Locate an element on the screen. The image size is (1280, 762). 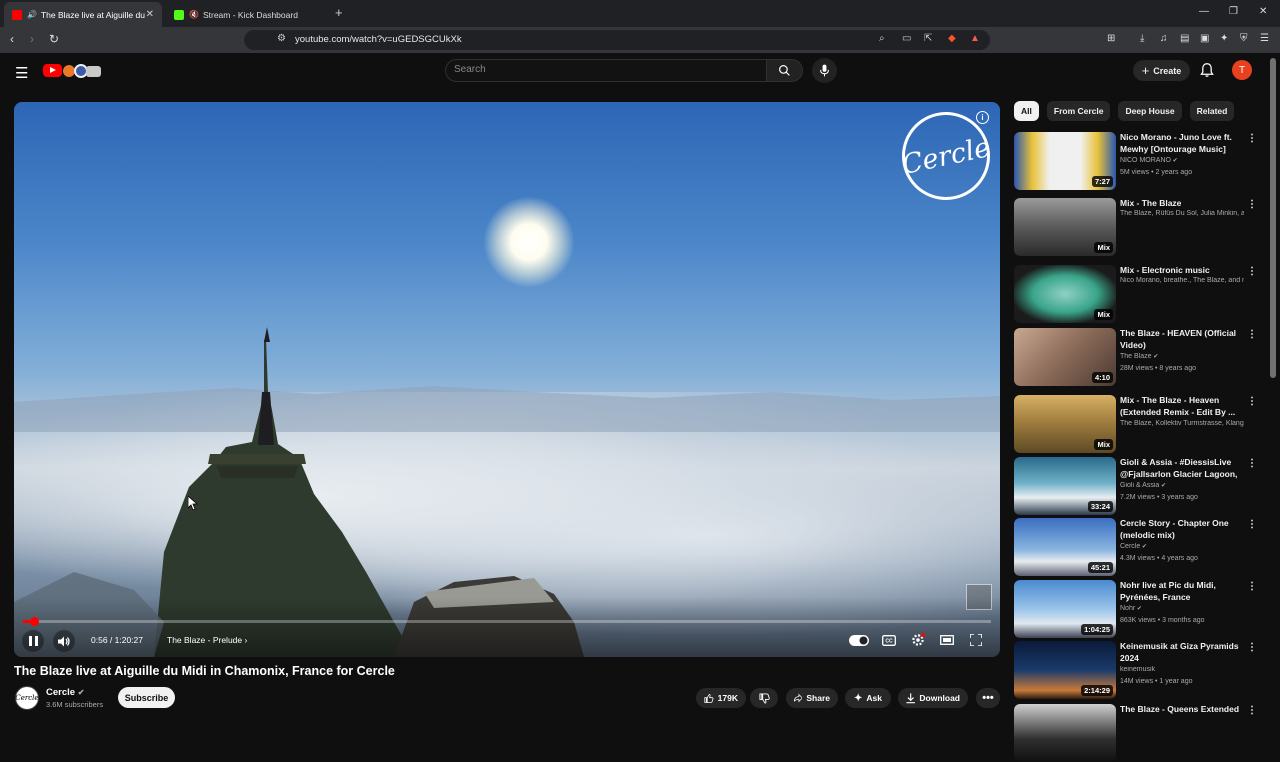
brave-shield-icon: ◆ is located at coordinates (952, 38).